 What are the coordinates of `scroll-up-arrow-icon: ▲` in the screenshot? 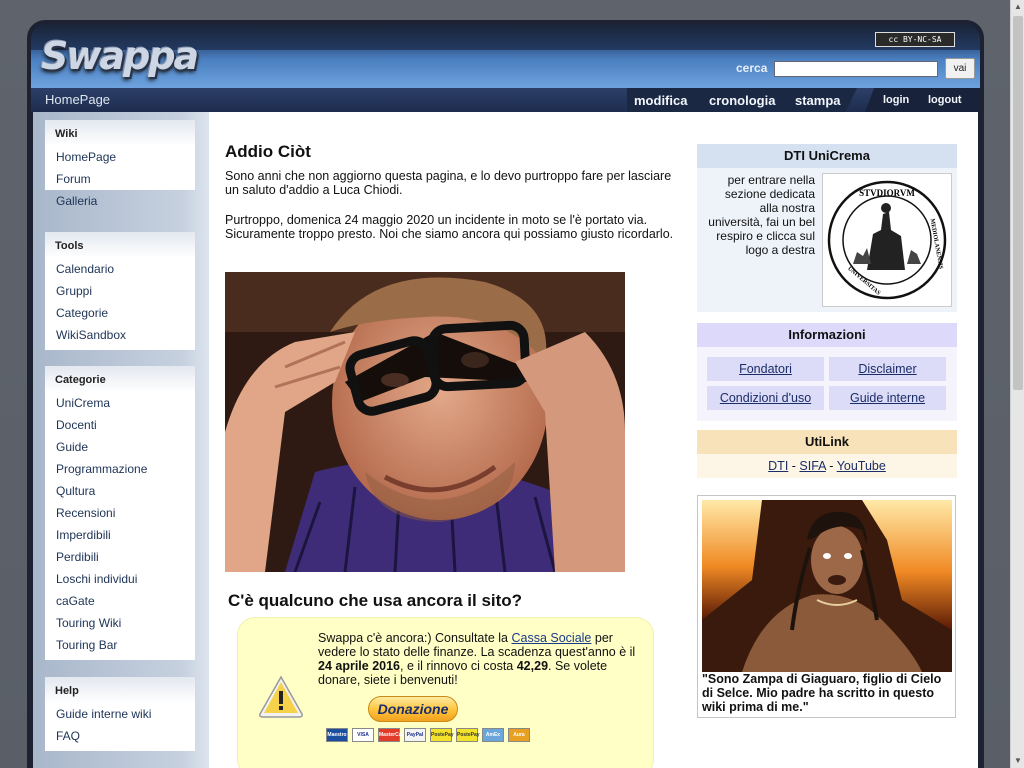 It's located at (1017, 7).